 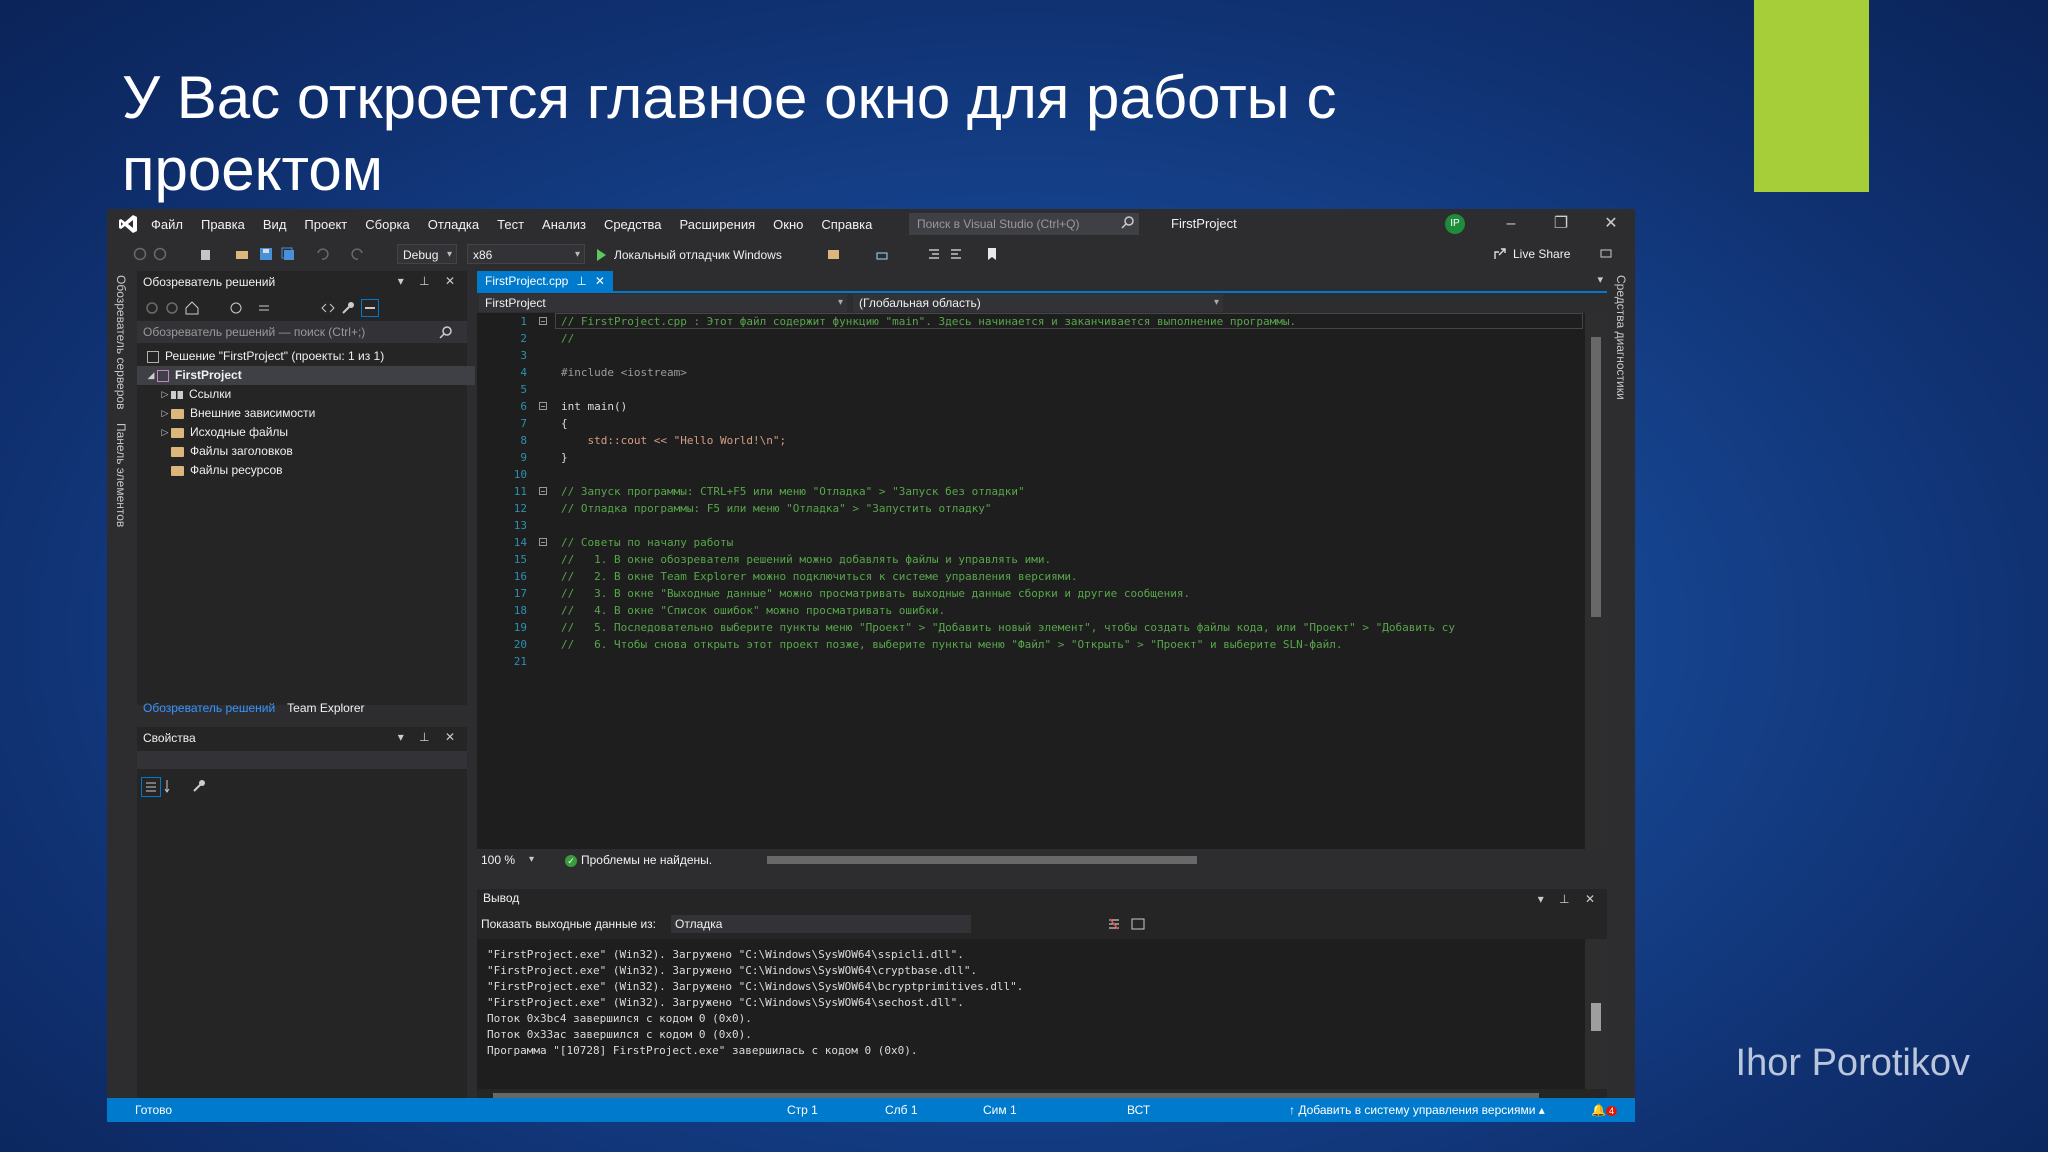 I want to click on outdent-icon, so click(x=956, y=254).